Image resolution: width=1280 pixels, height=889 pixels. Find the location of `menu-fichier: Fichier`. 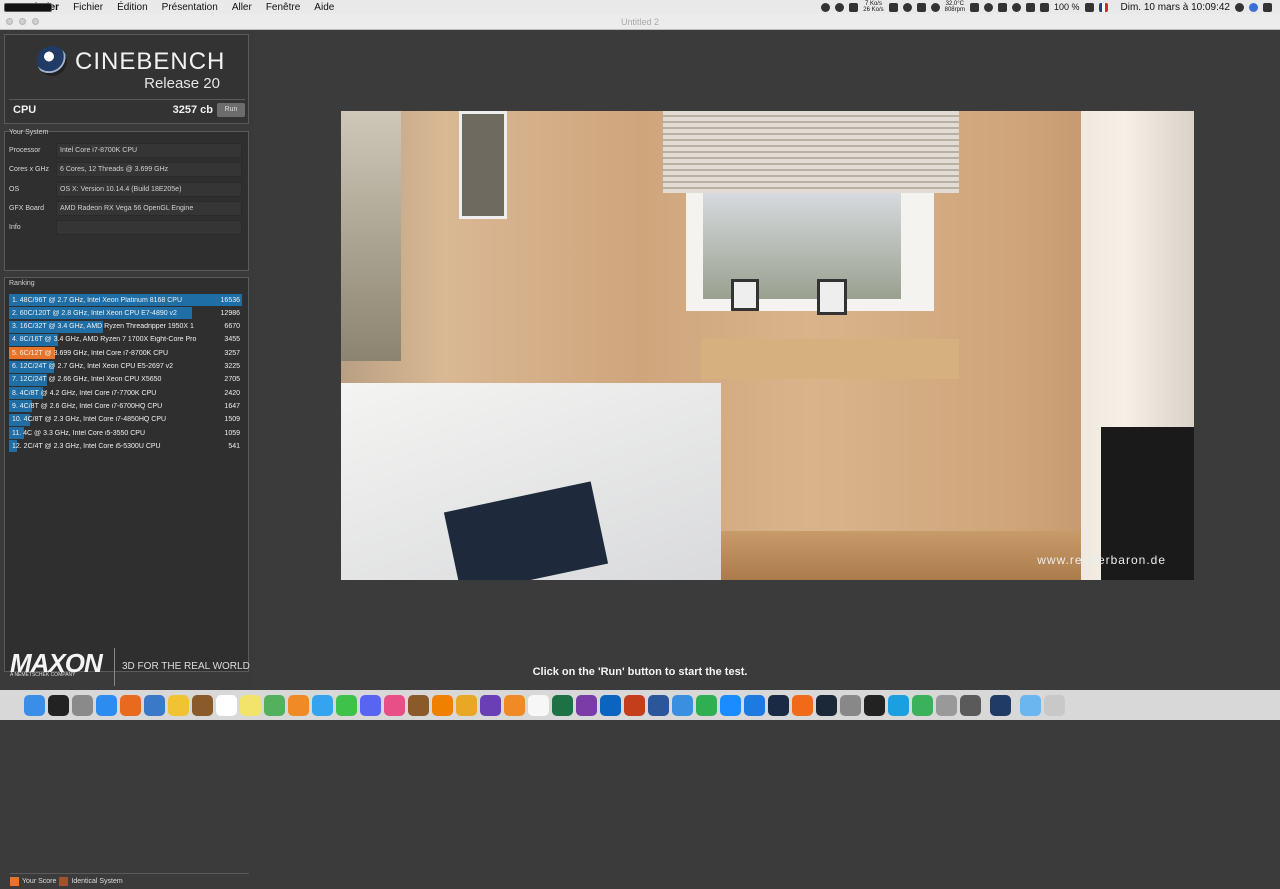

menu-fichier: Fichier is located at coordinates (88, 7).